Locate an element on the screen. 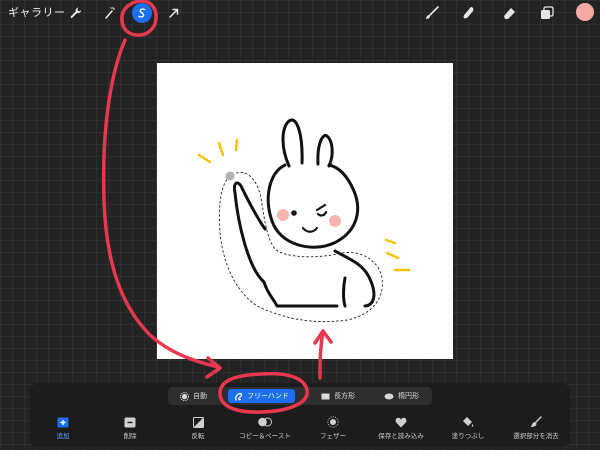  arrow-cursor-icon is located at coordinates (174, 13).